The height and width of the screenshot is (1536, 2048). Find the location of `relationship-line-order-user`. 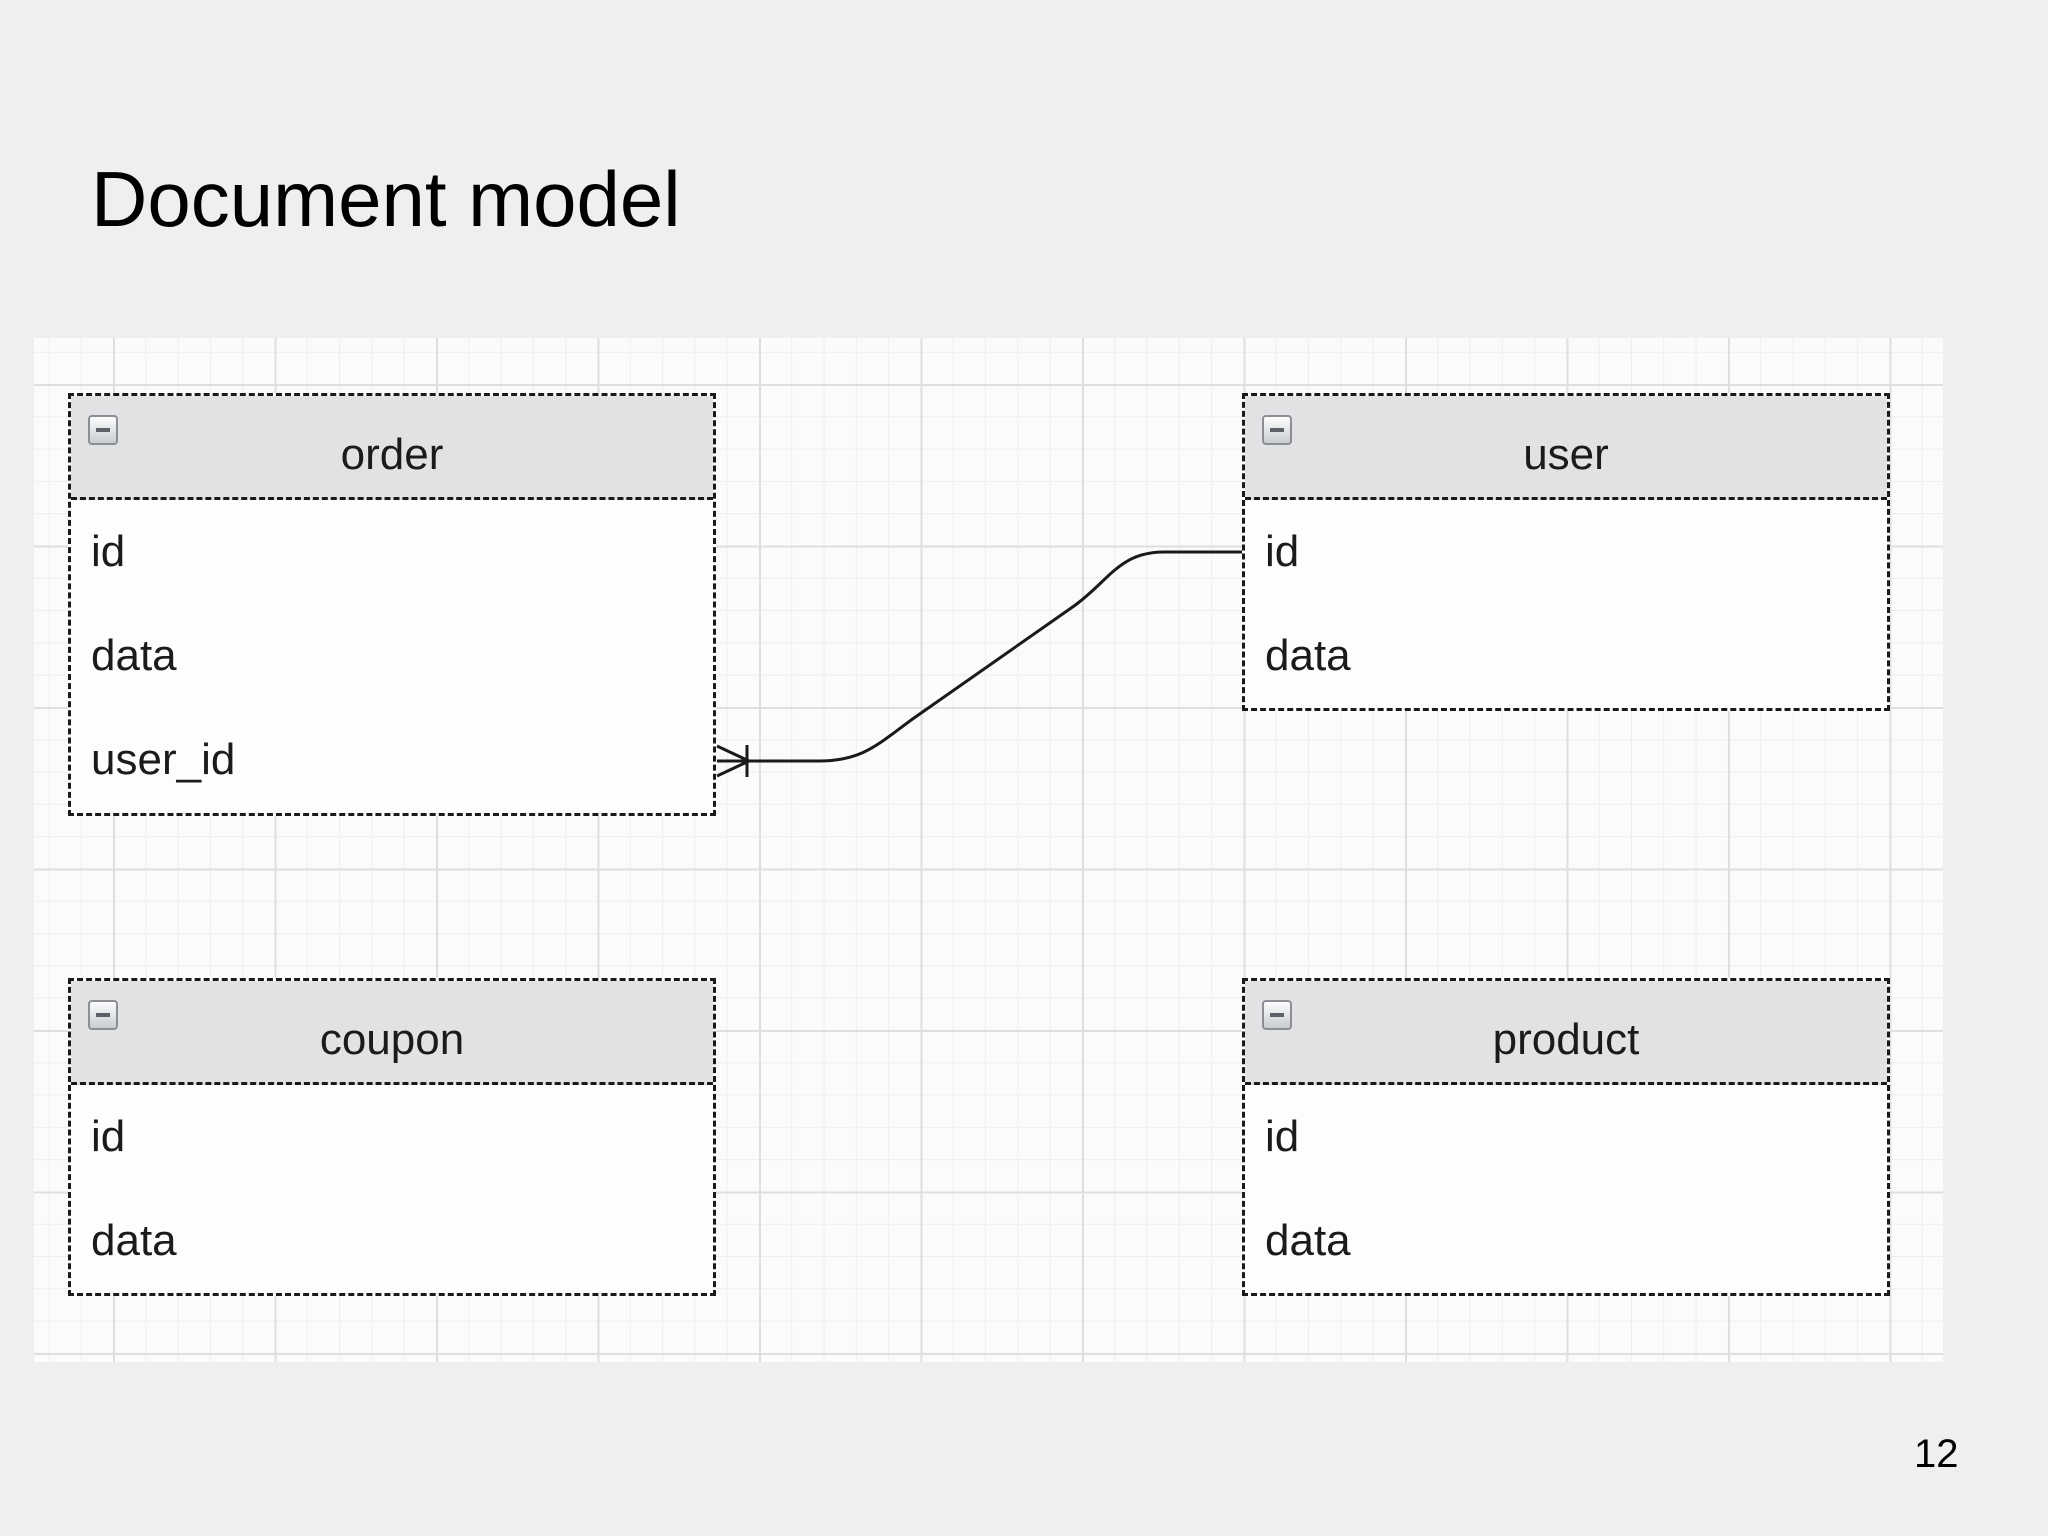

relationship-line-order-user is located at coordinates (979, 656).